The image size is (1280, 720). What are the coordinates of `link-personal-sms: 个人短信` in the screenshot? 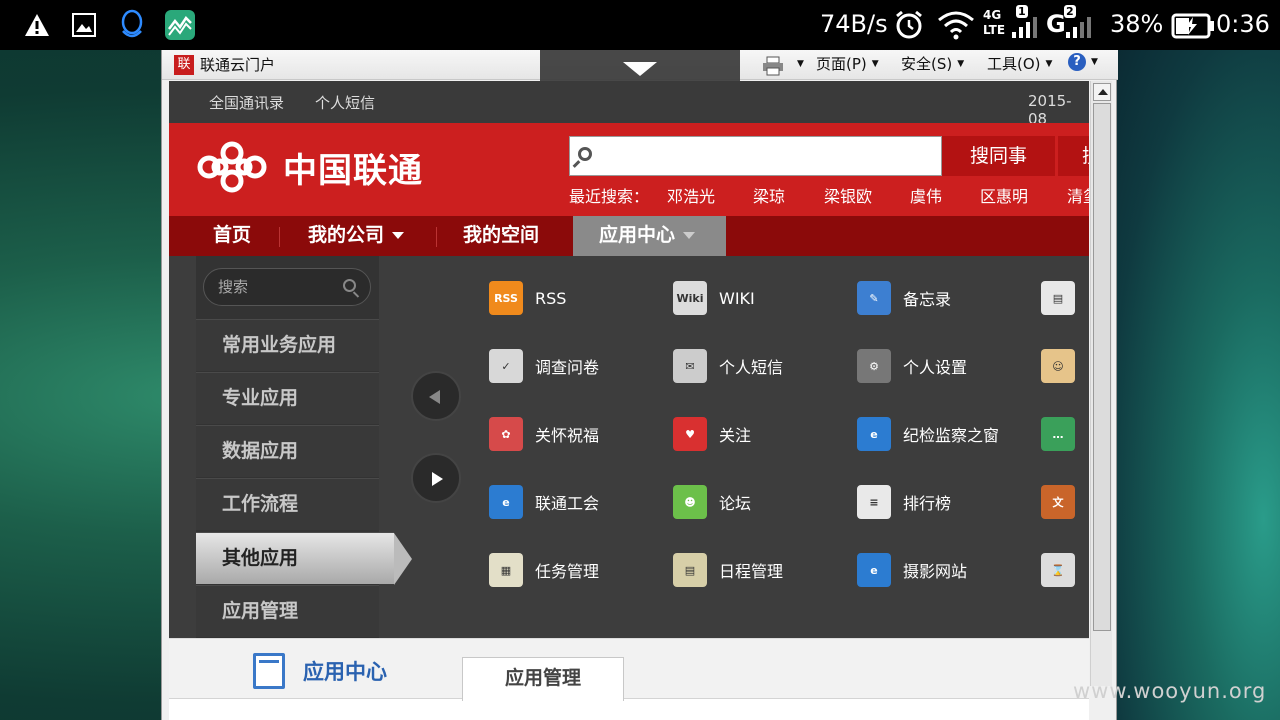 It's located at (345, 102).